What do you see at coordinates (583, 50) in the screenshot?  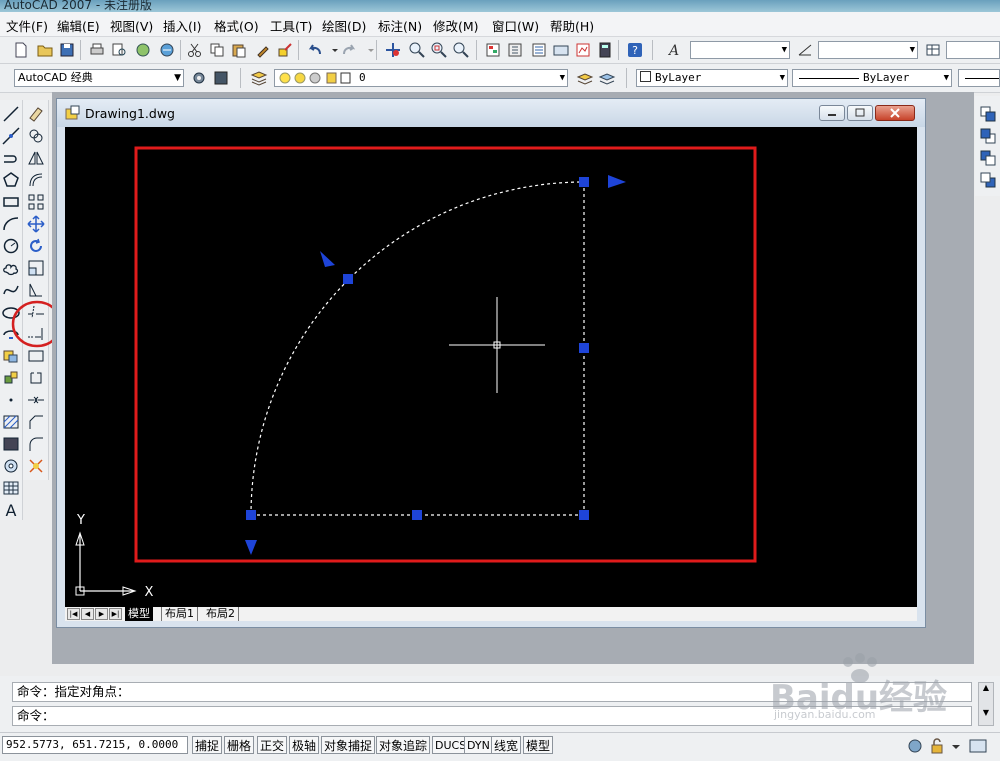 I see `markup-set-icon` at bounding box center [583, 50].